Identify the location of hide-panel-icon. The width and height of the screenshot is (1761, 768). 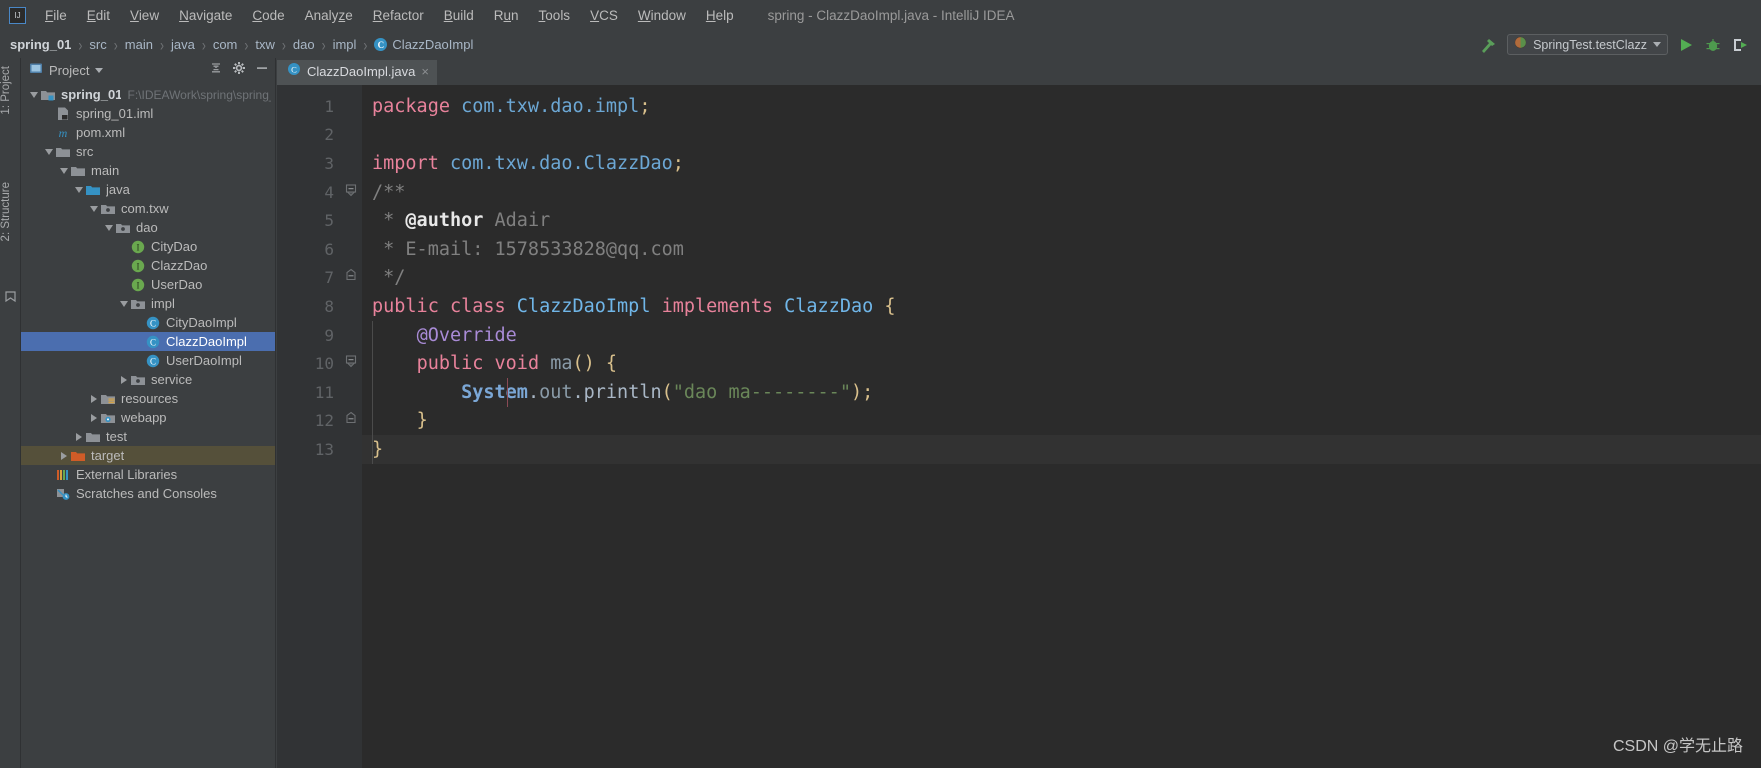
(262, 70).